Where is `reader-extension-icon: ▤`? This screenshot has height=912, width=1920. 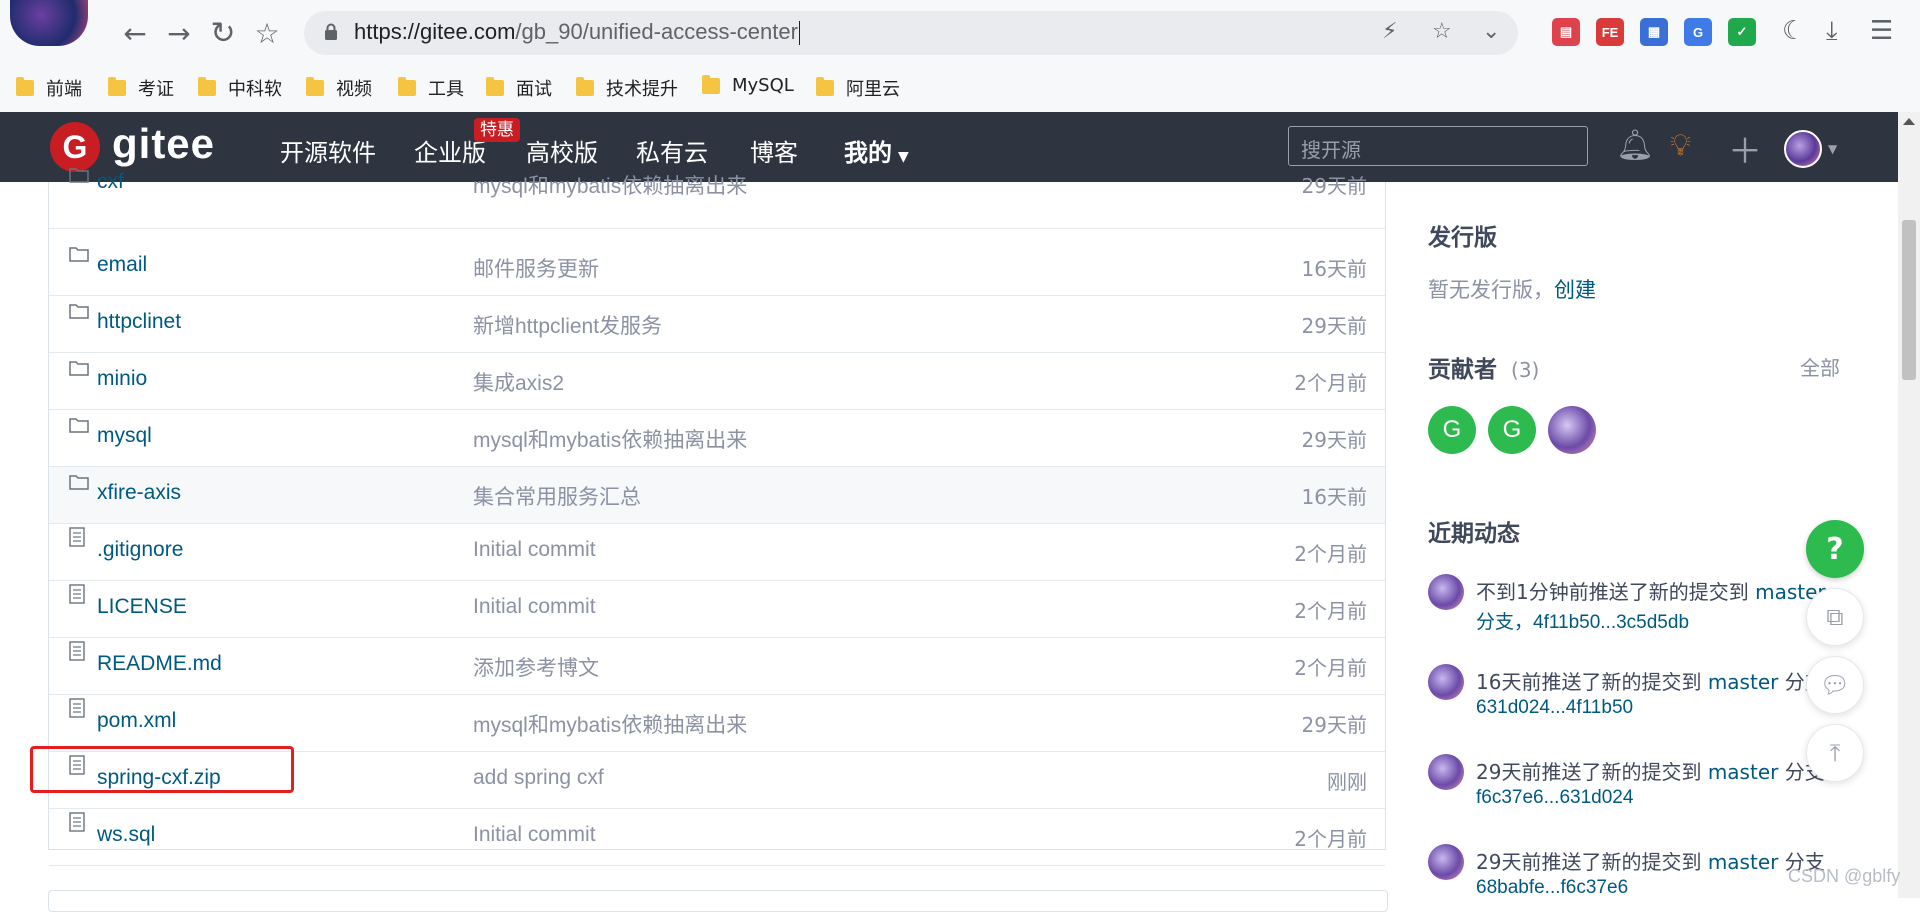
reader-extension-icon: ▤ is located at coordinates (1566, 32).